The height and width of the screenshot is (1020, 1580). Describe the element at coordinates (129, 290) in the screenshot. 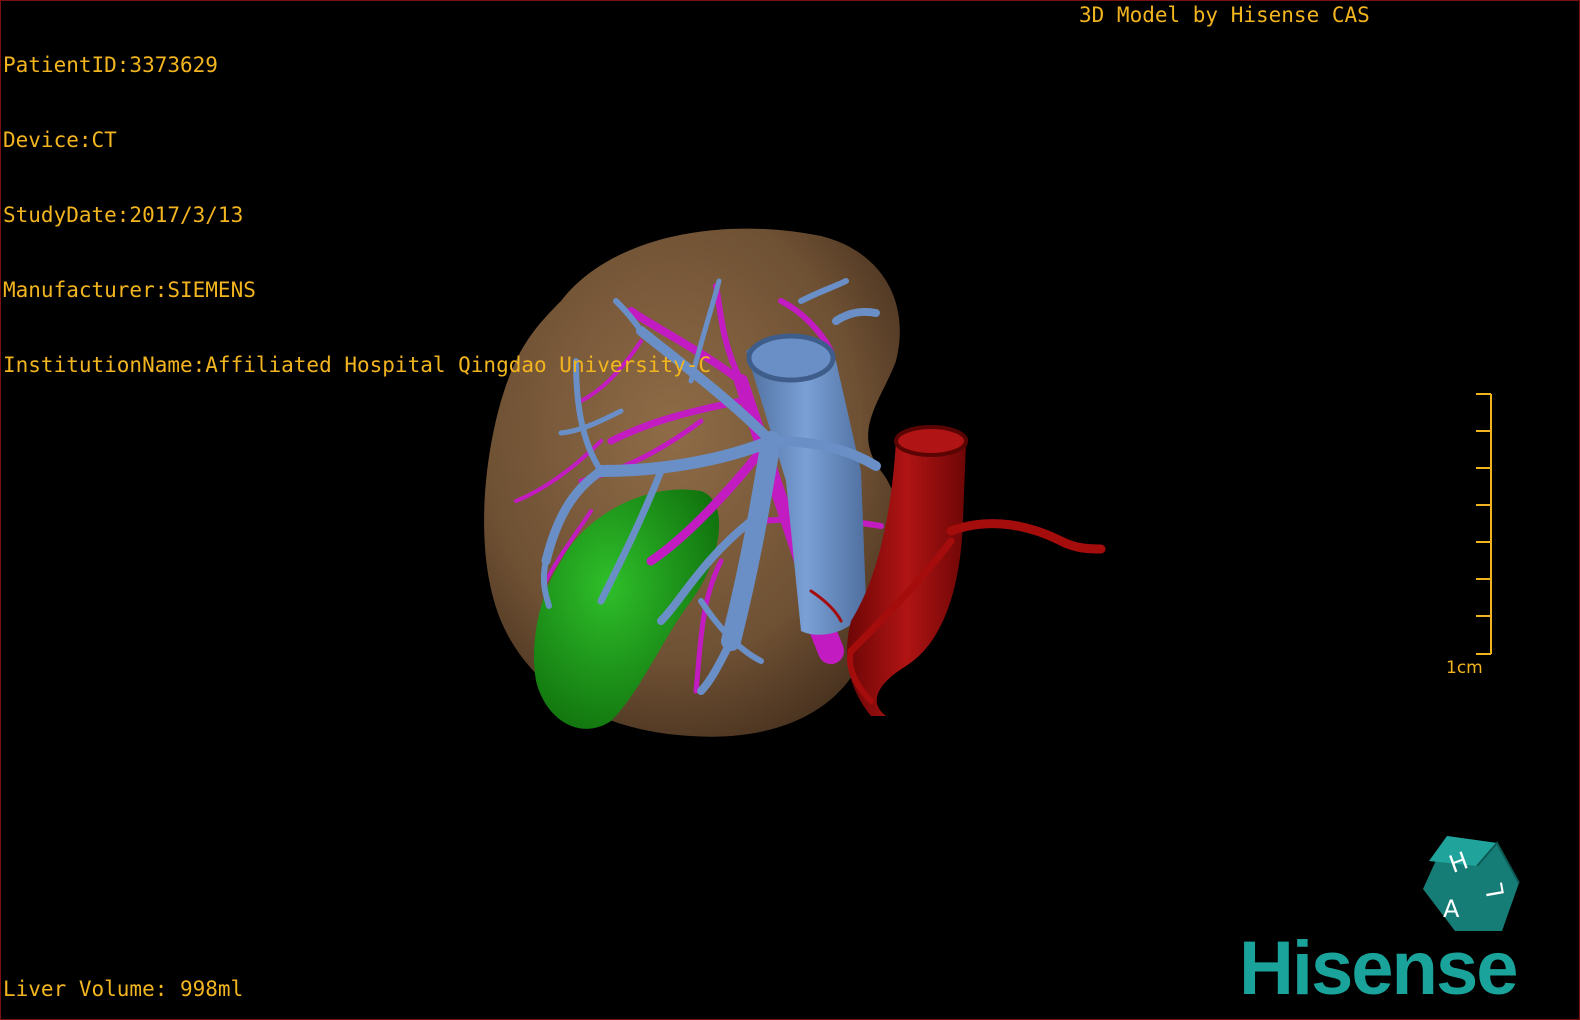

I see `manufacturer: Manufacturer:SIEMENS` at that location.